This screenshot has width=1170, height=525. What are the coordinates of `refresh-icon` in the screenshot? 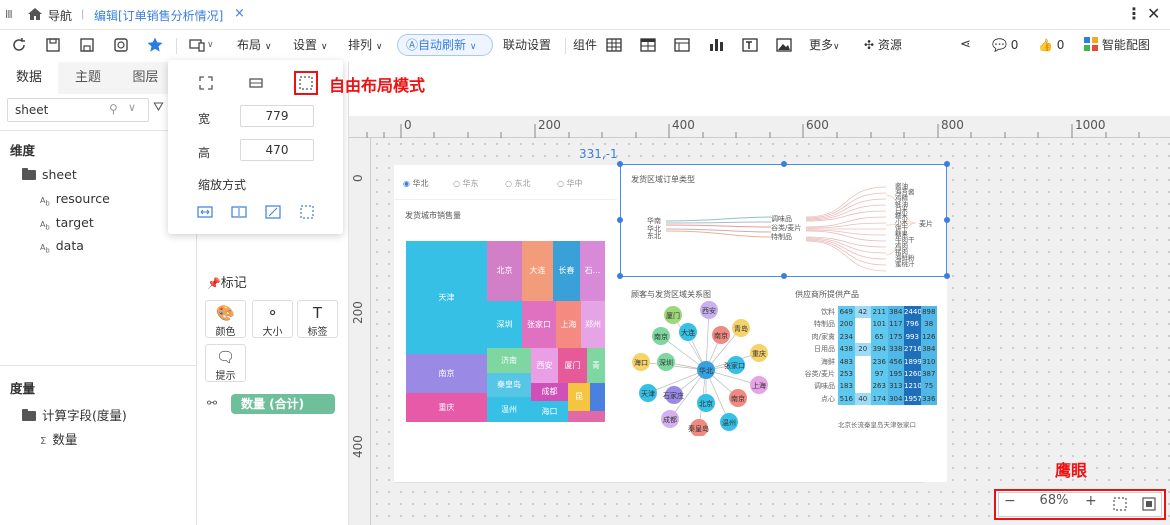 It's located at (19, 45).